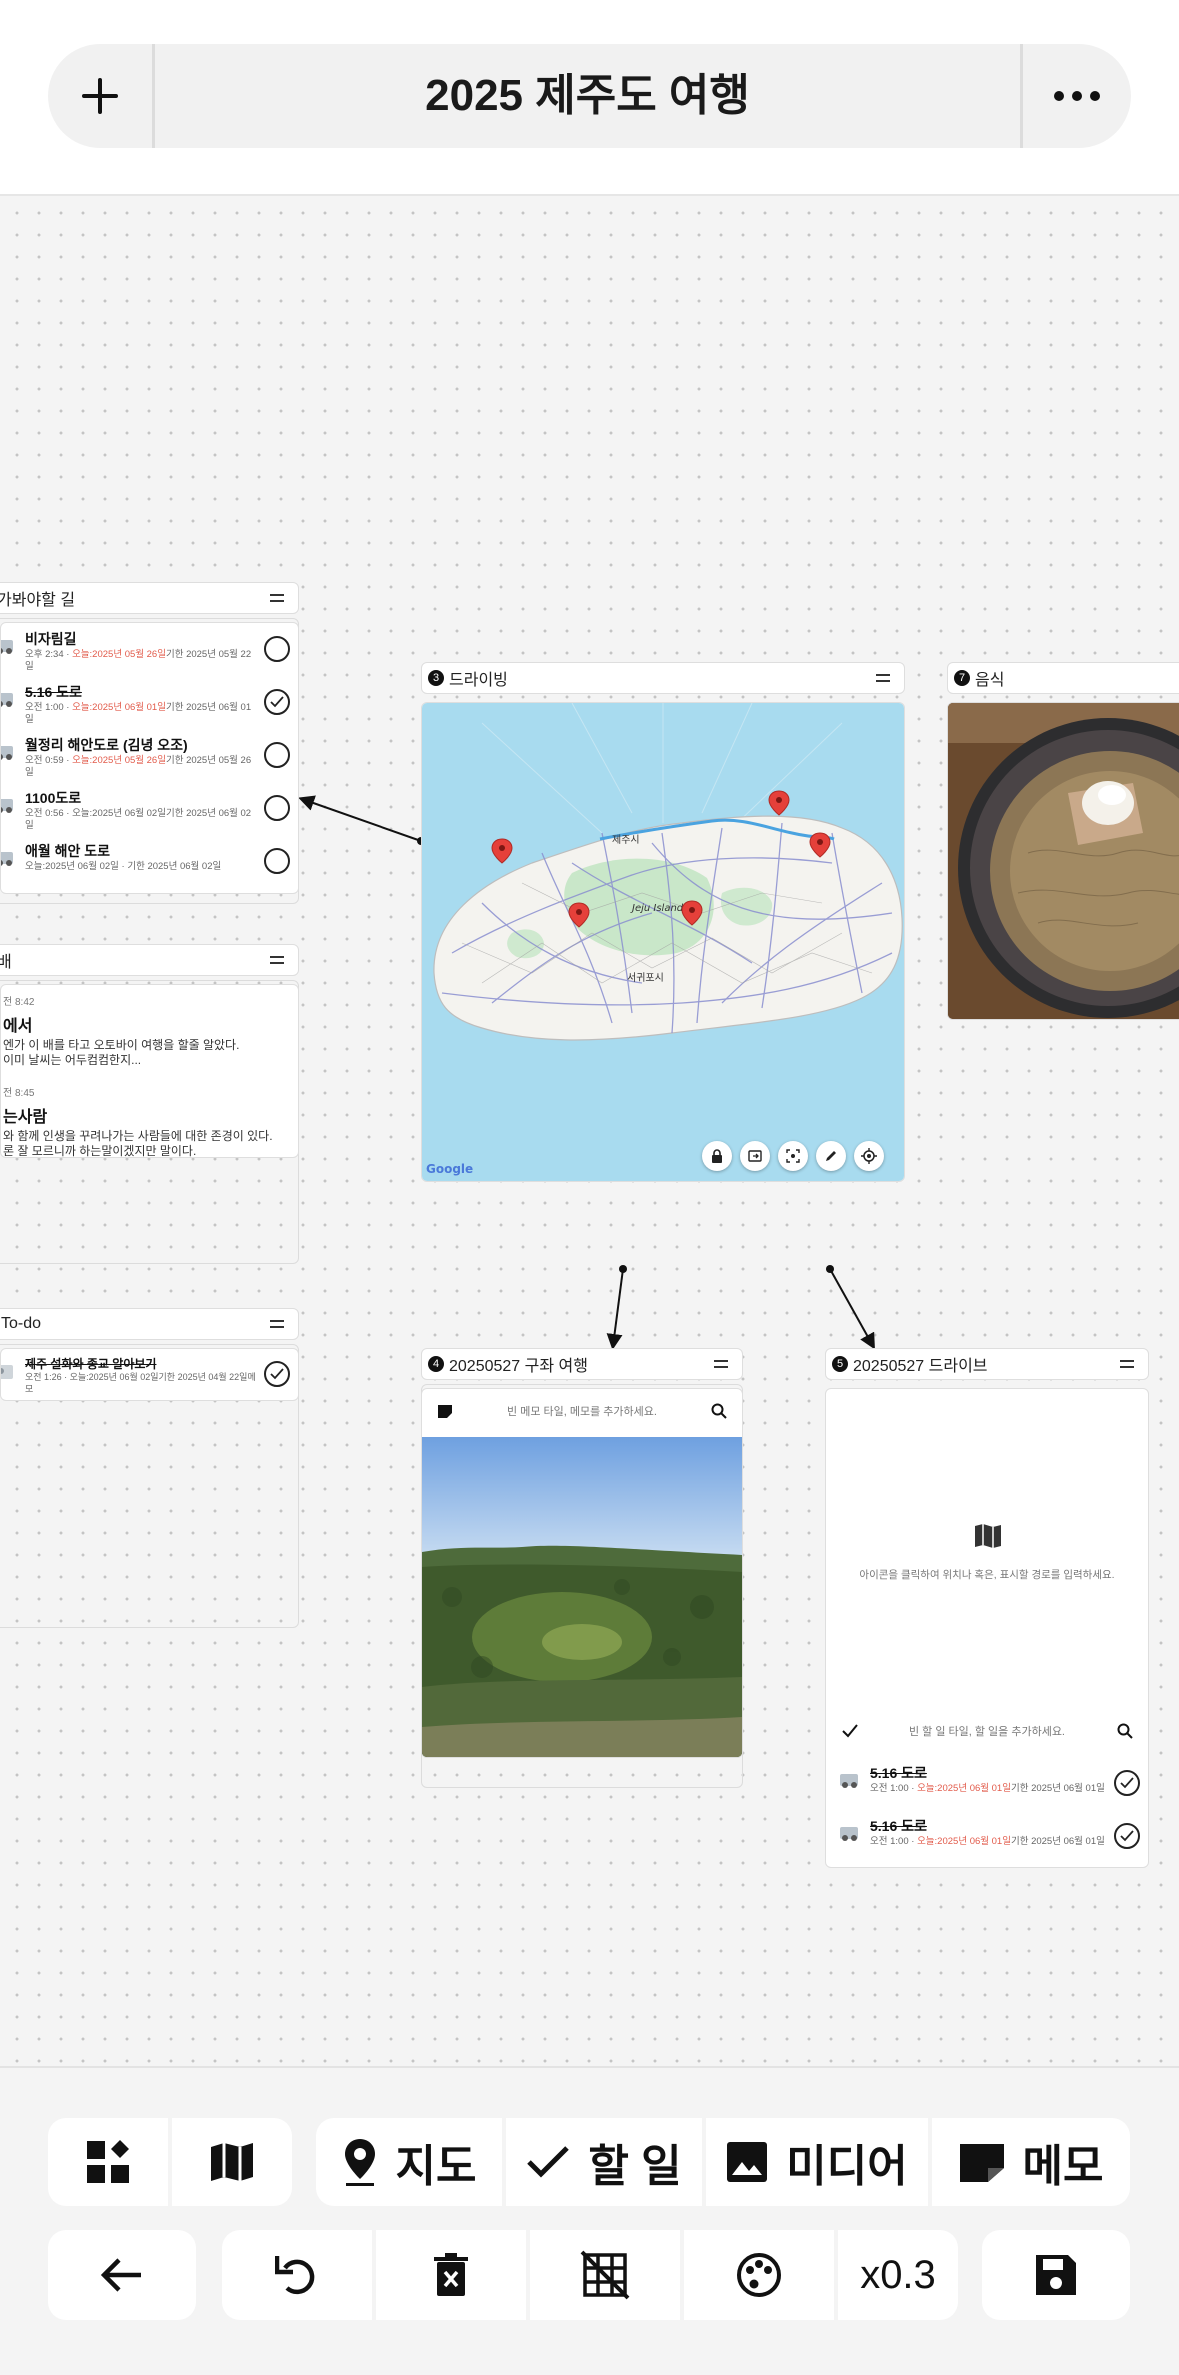  I want to click on memo-time: 전 8:42, so click(19, 1002).